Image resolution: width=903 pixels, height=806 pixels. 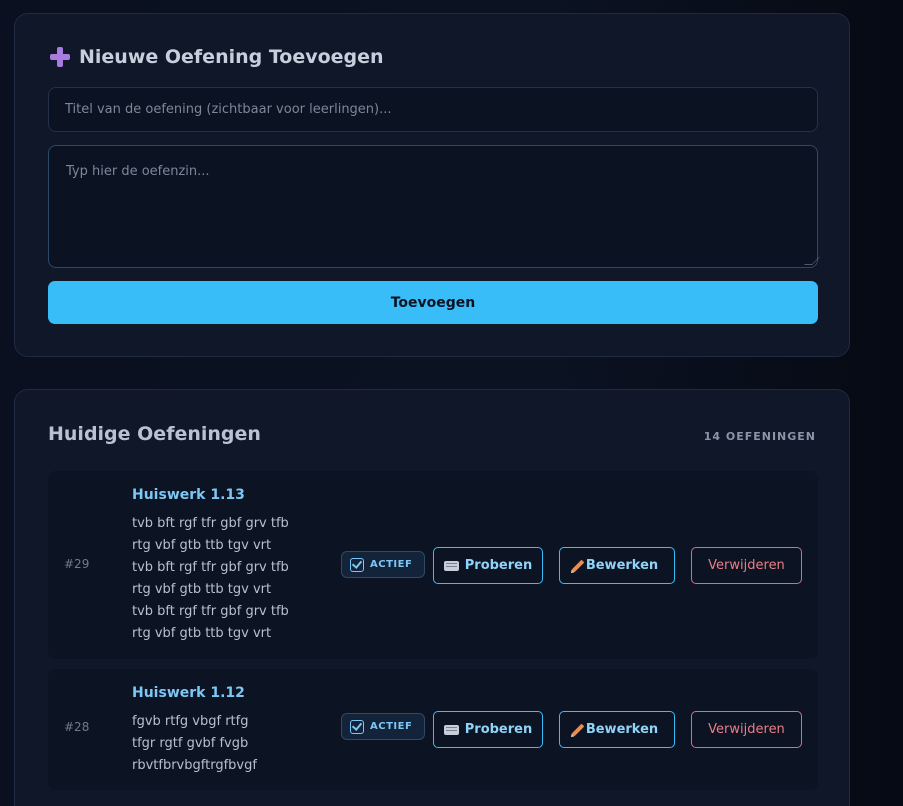 I want to click on exercise-name: Huiswerk 1.13, so click(x=188, y=495).